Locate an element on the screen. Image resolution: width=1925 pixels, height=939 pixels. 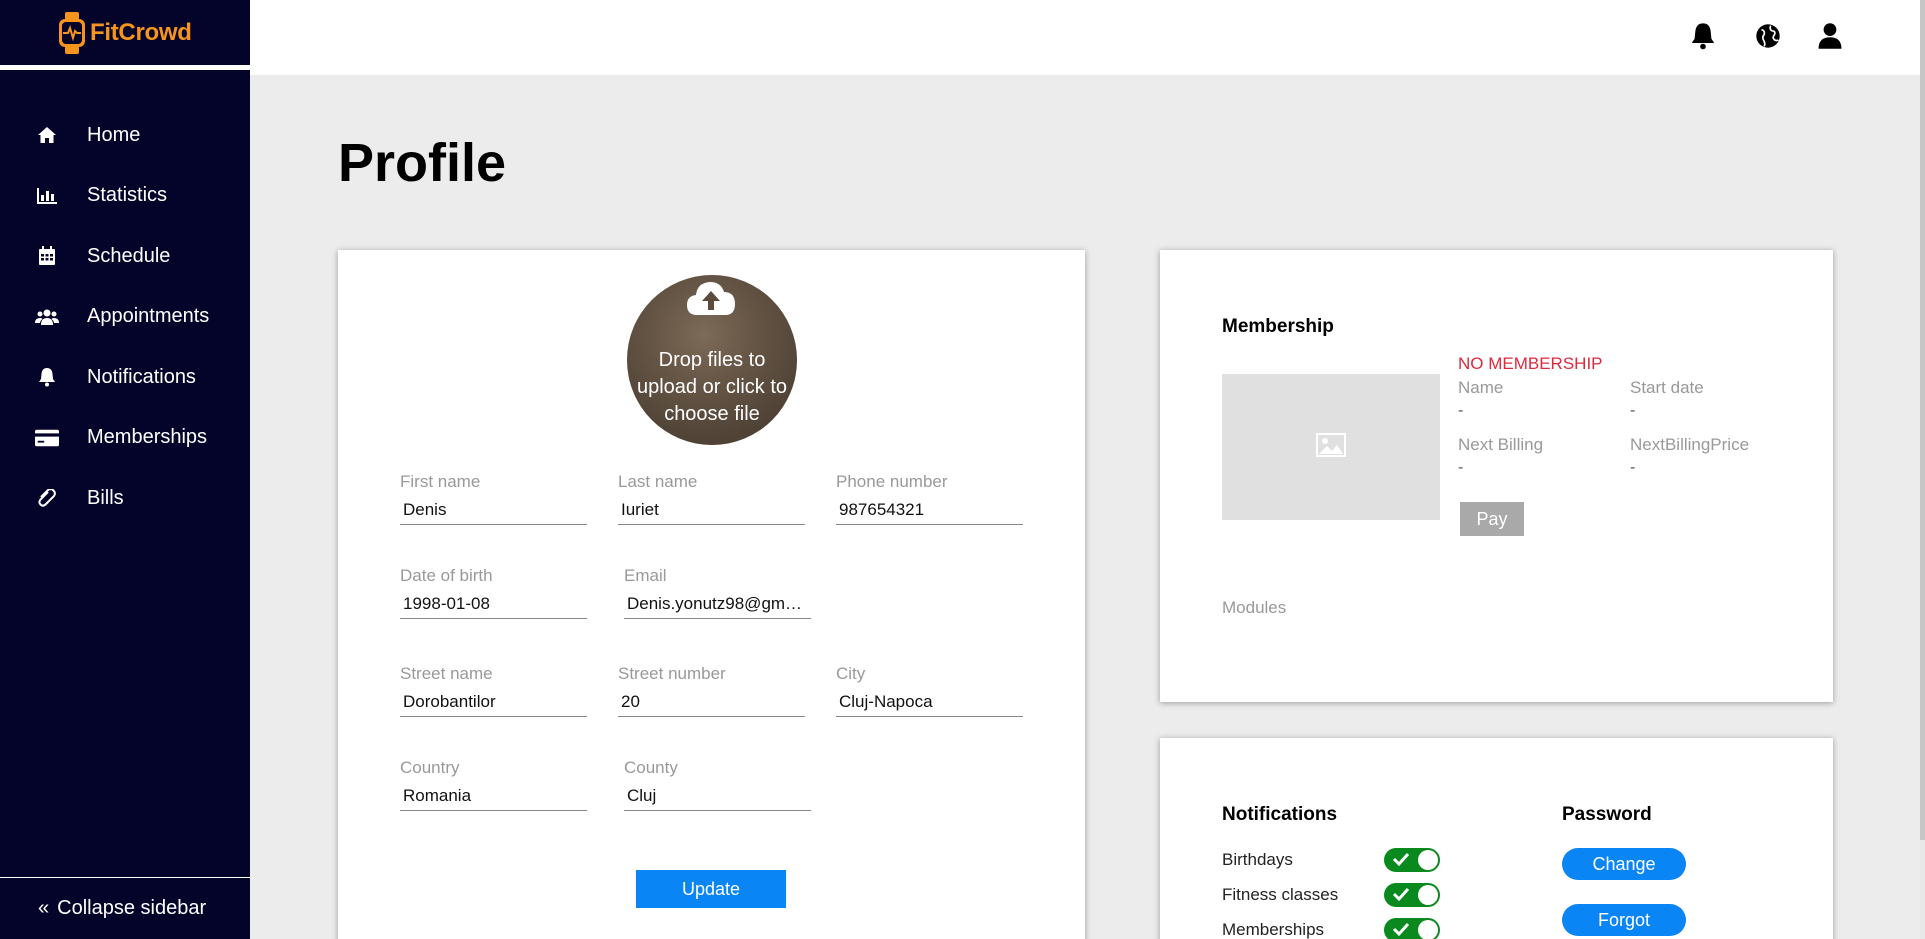
memberships-toggle is located at coordinates (1412, 928).